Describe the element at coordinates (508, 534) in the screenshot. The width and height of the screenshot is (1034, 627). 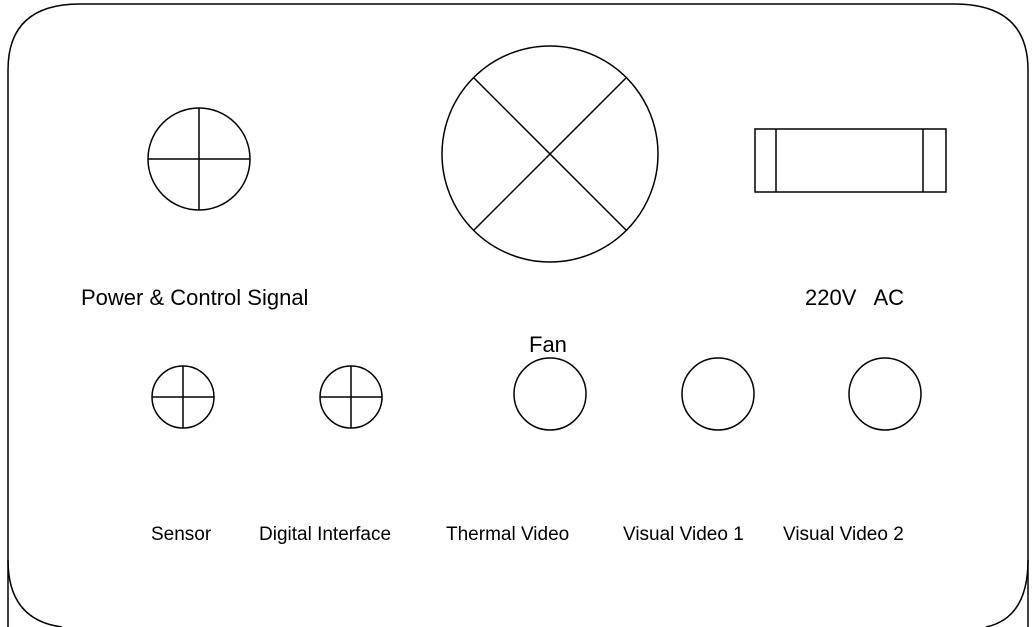
I see `thermal-video-label: Thermal Video` at that location.